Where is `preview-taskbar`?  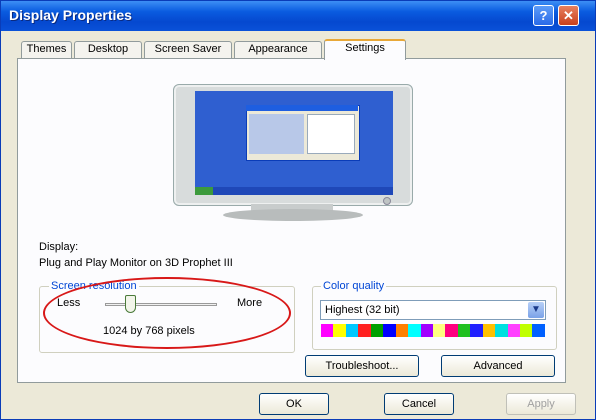
preview-taskbar is located at coordinates (294, 191).